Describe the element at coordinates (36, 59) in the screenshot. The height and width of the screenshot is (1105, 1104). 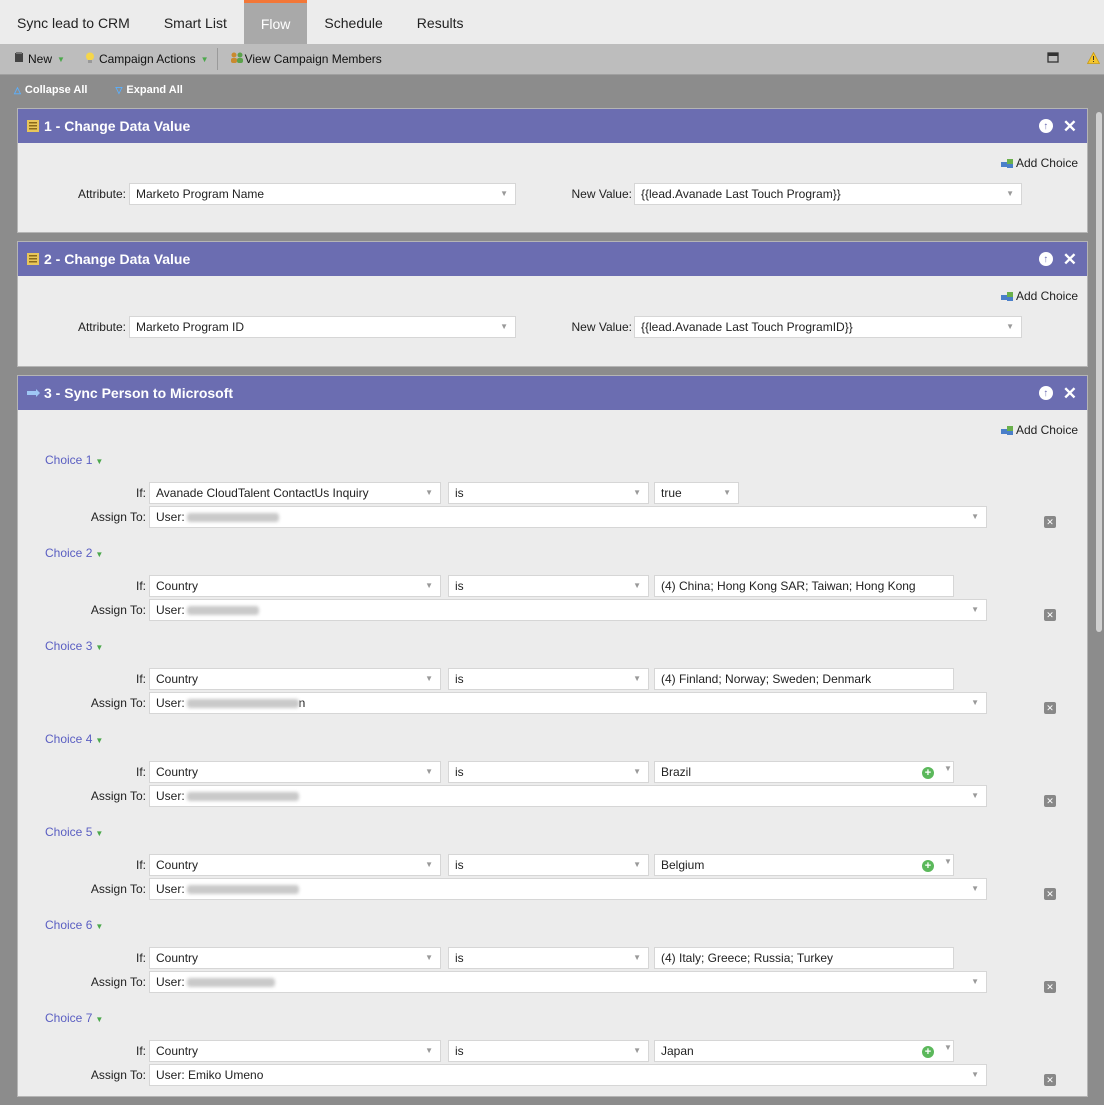
I see `new-button: New ▼` at that location.